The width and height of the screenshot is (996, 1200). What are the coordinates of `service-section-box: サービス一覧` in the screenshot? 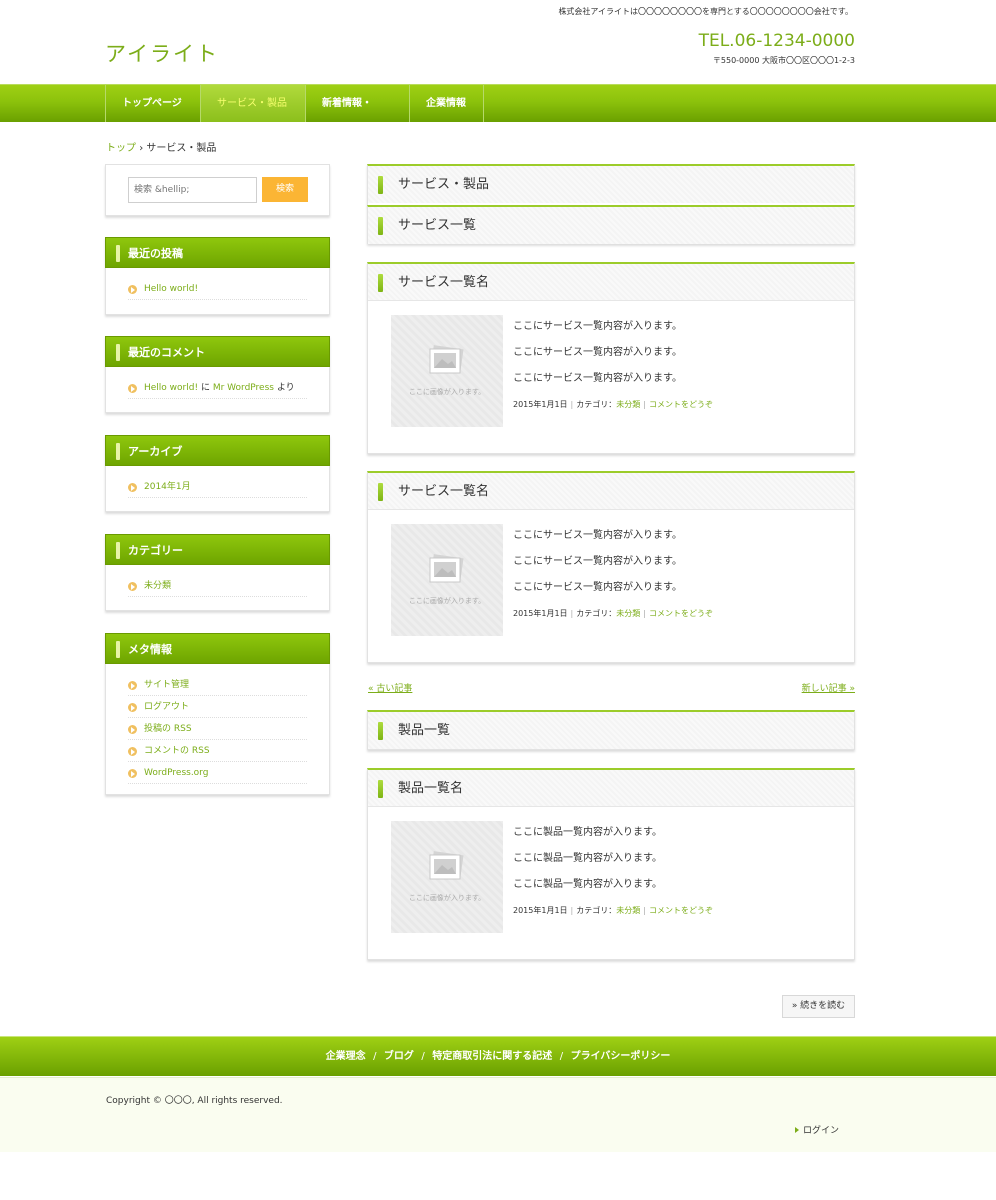 It's located at (611, 224).